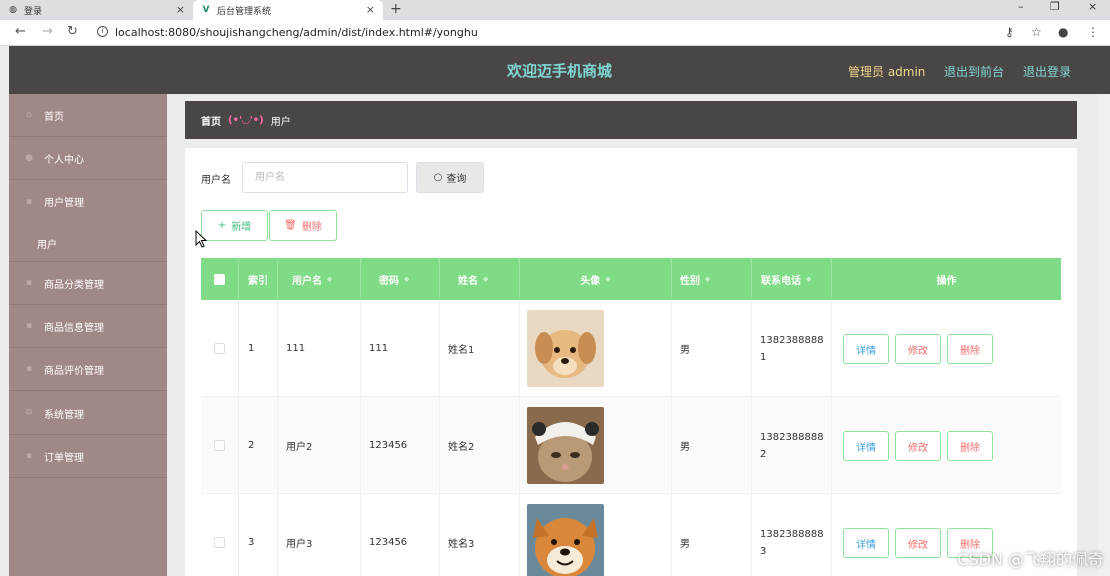  Describe the element at coordinates (88, 326) in the screenshot. I see `sidebar-item-product-info: ▪ 商品信息管理` at that location.